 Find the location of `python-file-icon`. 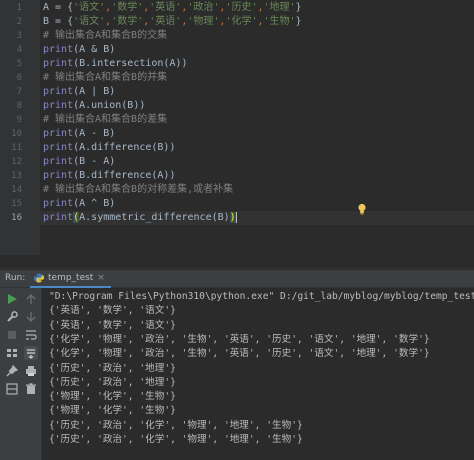

python-file-icon is located at coordinates (39, 278).